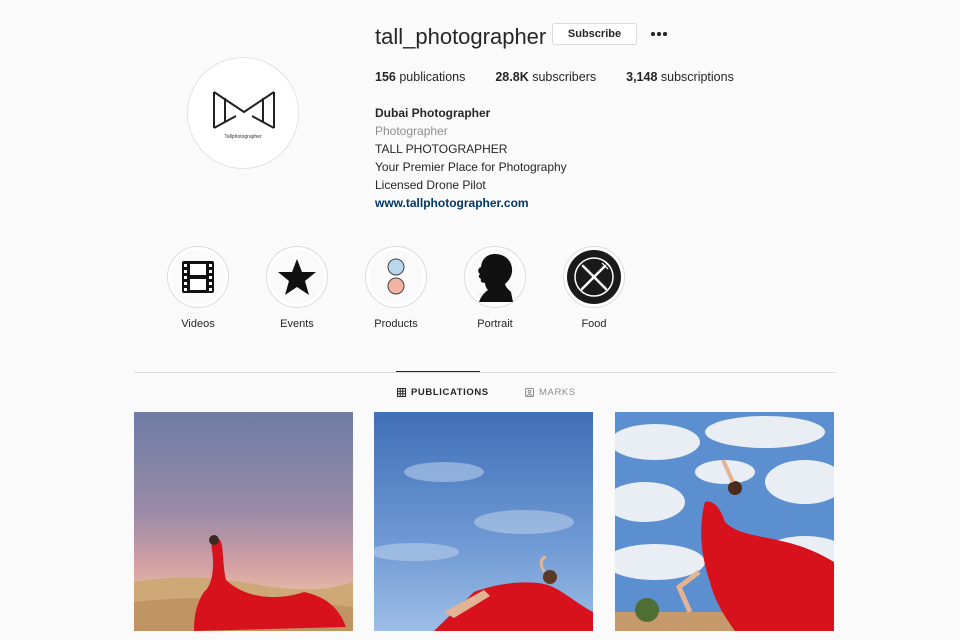 This screenshot has width=960, height=640. Describe the element at coordinates (401, 392) in the screenshot. I see `grid-icon` at that location.